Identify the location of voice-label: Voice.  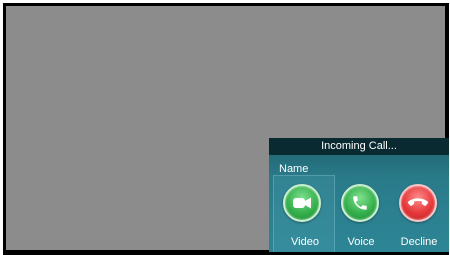
(361, 242).